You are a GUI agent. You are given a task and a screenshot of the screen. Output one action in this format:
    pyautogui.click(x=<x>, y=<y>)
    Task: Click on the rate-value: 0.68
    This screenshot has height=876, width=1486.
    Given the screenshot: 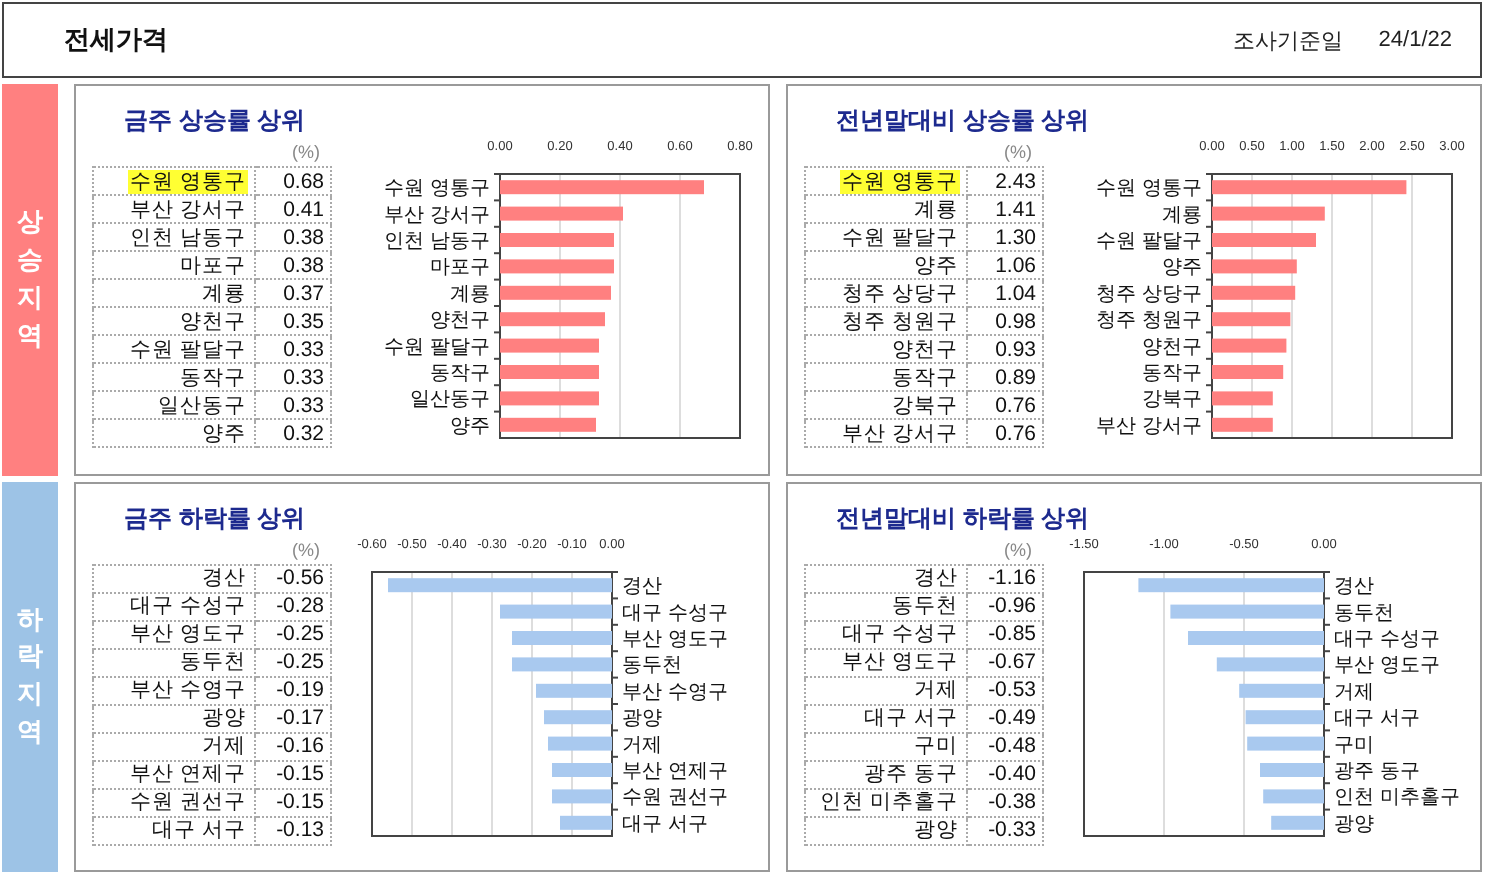 What is the action you would take?
    pyautogui.click(x=293, y=181)
    